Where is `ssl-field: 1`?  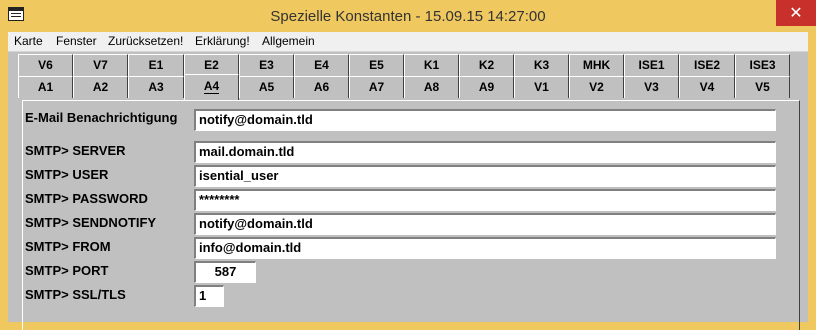
ssl-field: 1 is located at coordinates (209, 296).